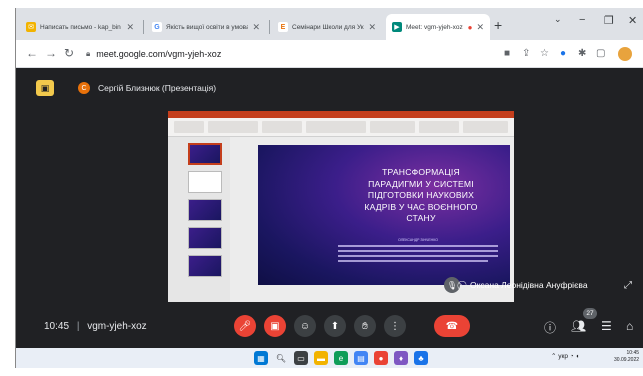 The height and width of the screenshot is (376, 643). Describe the element at coordinates (305, 326) in the screenshot. I see `reactions-button: ☺` at that location.